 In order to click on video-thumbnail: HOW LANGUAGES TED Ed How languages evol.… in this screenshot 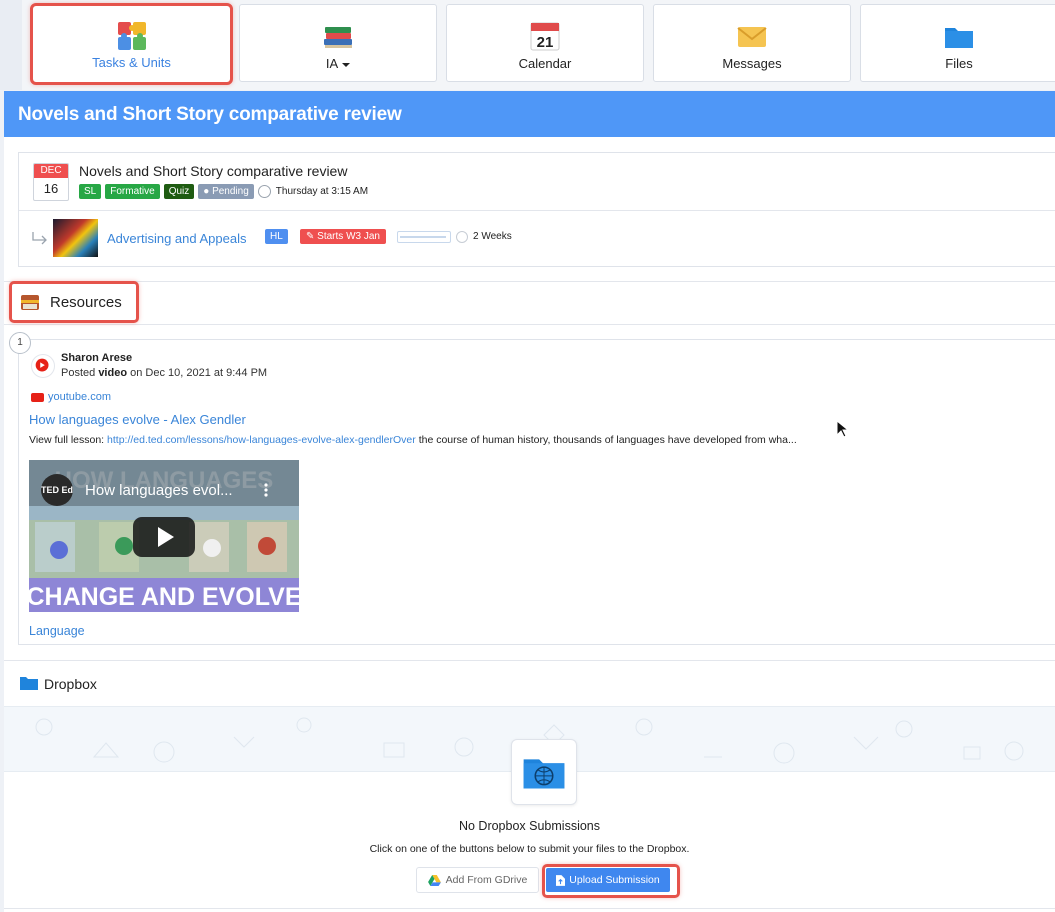, I will do `click(164, 536)`.